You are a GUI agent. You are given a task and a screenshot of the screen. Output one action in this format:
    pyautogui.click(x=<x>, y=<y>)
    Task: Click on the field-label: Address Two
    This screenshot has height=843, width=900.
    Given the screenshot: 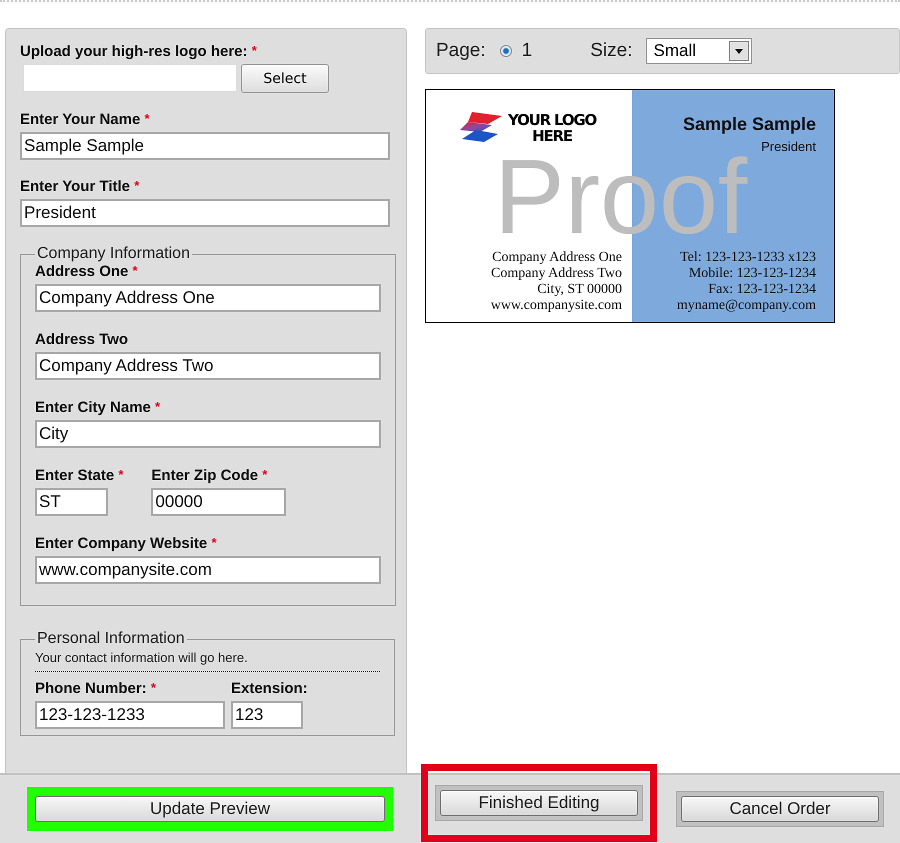 What is the action you would take?
    pyautogui.click(x=82, y=339)
    